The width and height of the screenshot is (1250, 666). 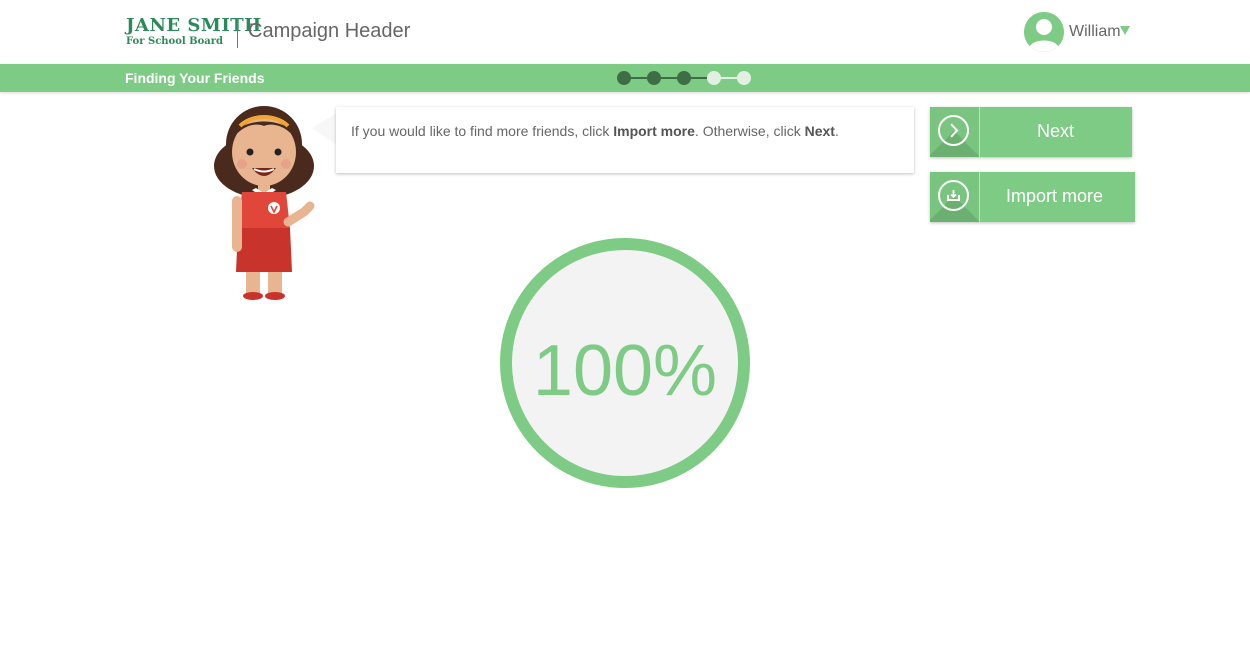 I want to click on import-button-icon-area, so click(x=955, y=197).